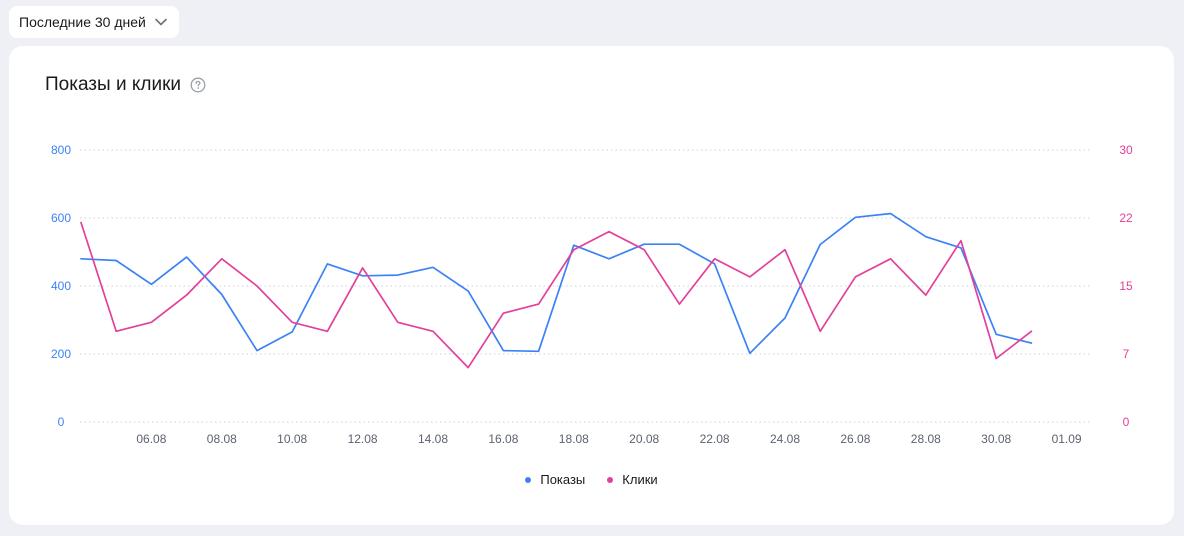  Describe the element at coordinates (1126, 150) in the screenshot. I see `right-axis-tick-label: 30` at that location.